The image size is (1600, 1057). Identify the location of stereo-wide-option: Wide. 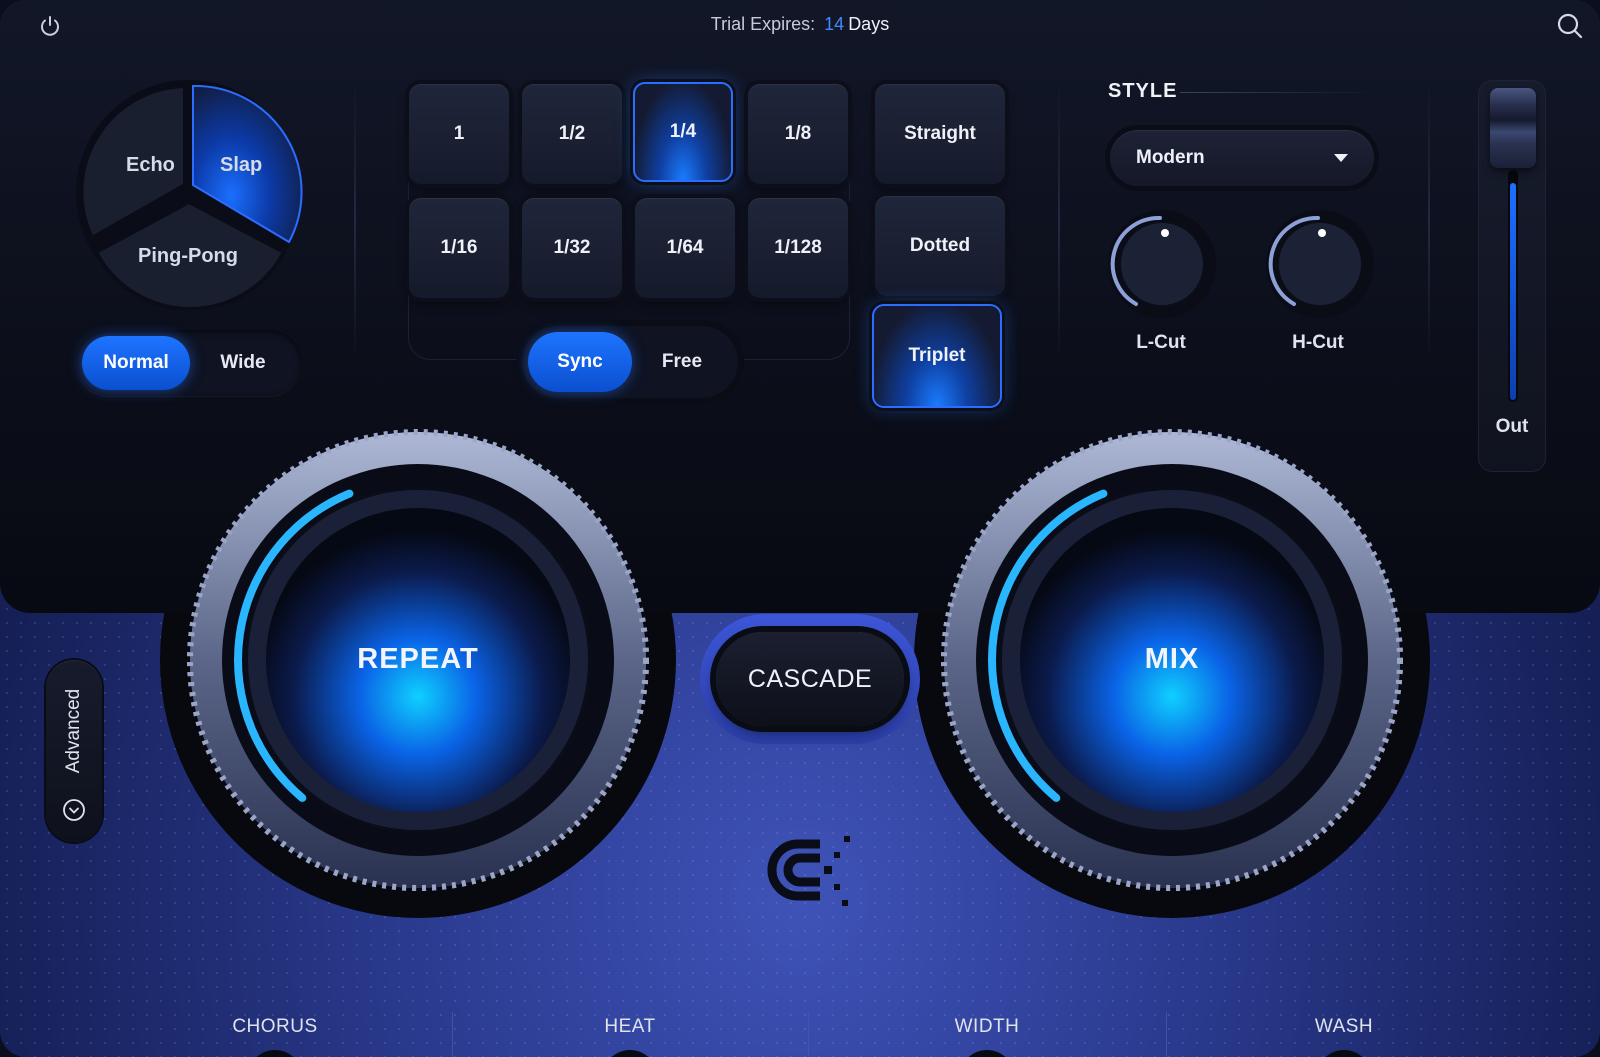
(243, 363).